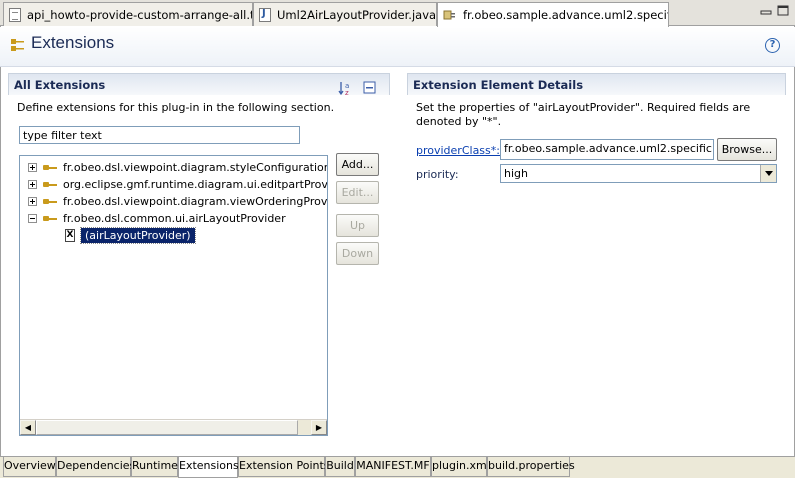 This screenshot has width=795, height=478. Describe the element at coordinates (458, 150) in the screenshot. I see `provider-class-link: providerClass*:` at that location.